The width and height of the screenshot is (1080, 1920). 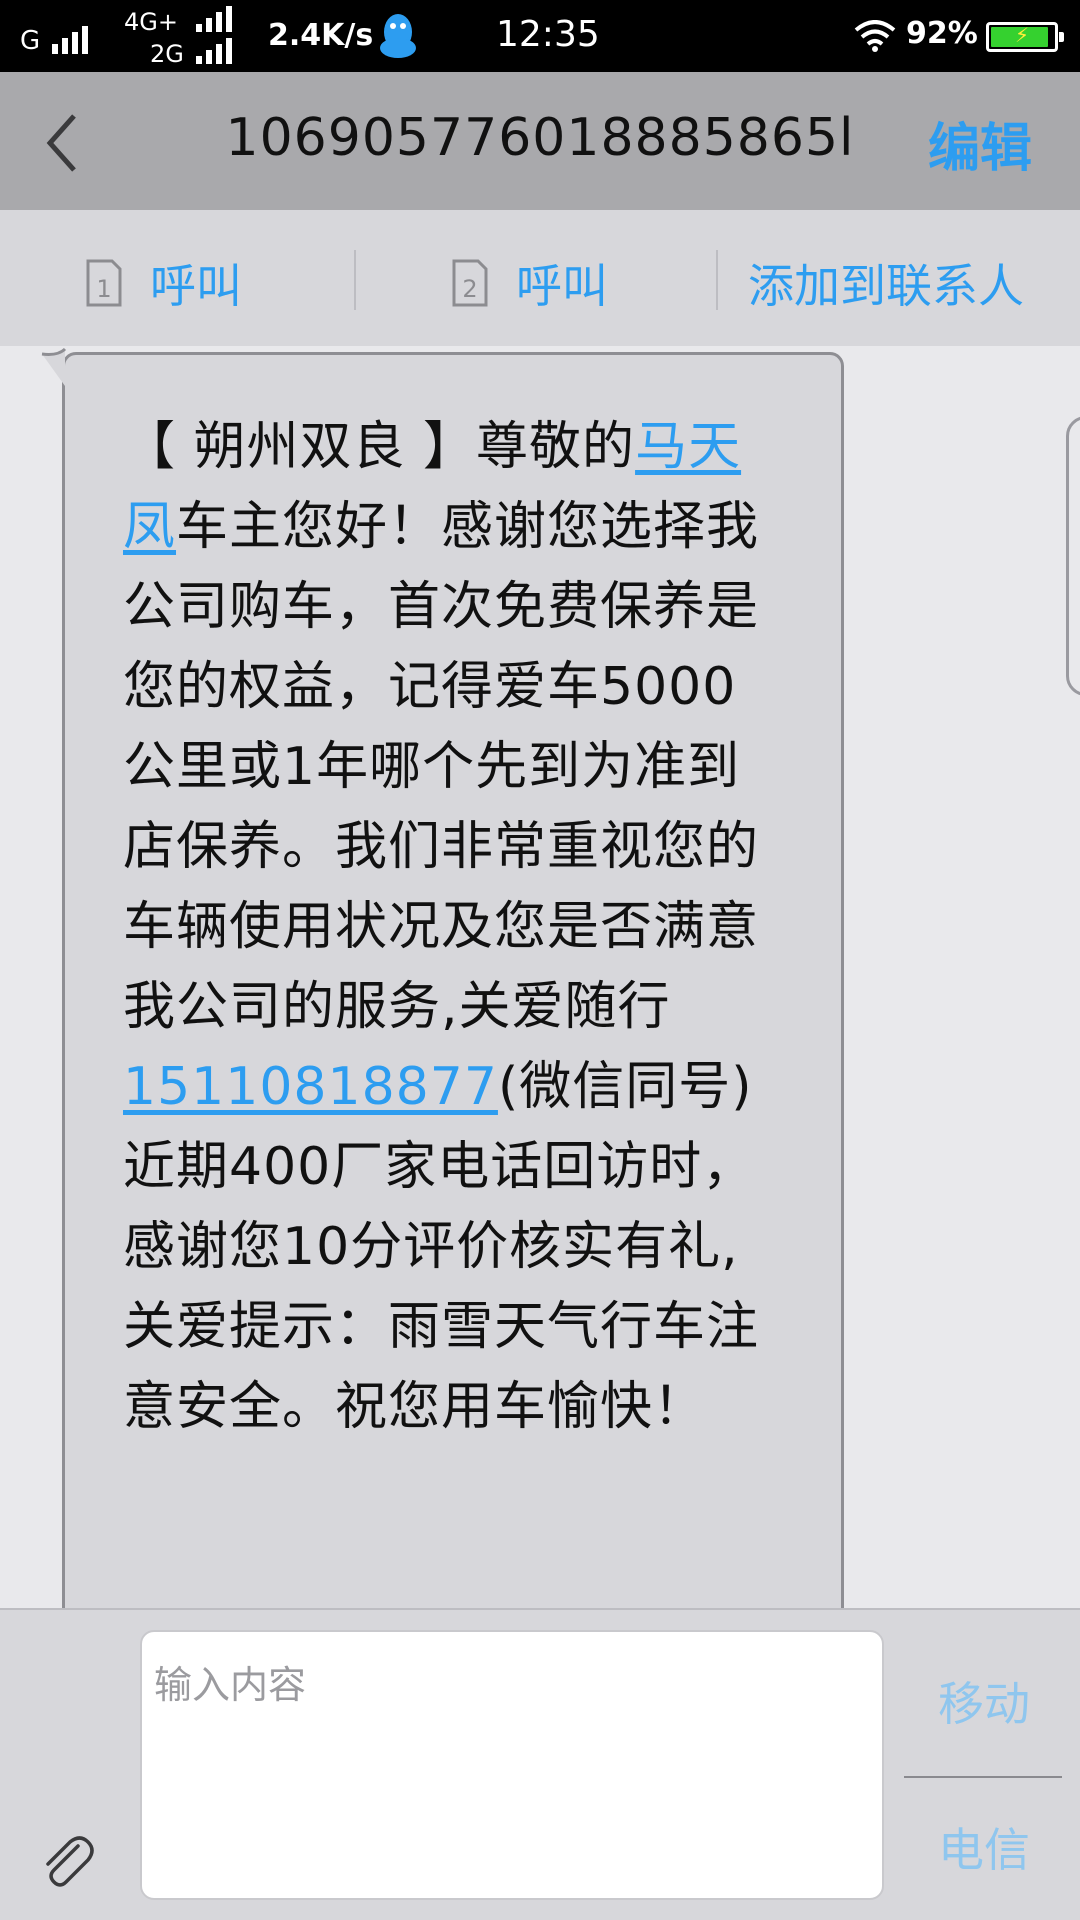 I want to click on contact-action-bar: 1 呼叫 2 呼叫 添加到联系人, so click(x=540, y=278).